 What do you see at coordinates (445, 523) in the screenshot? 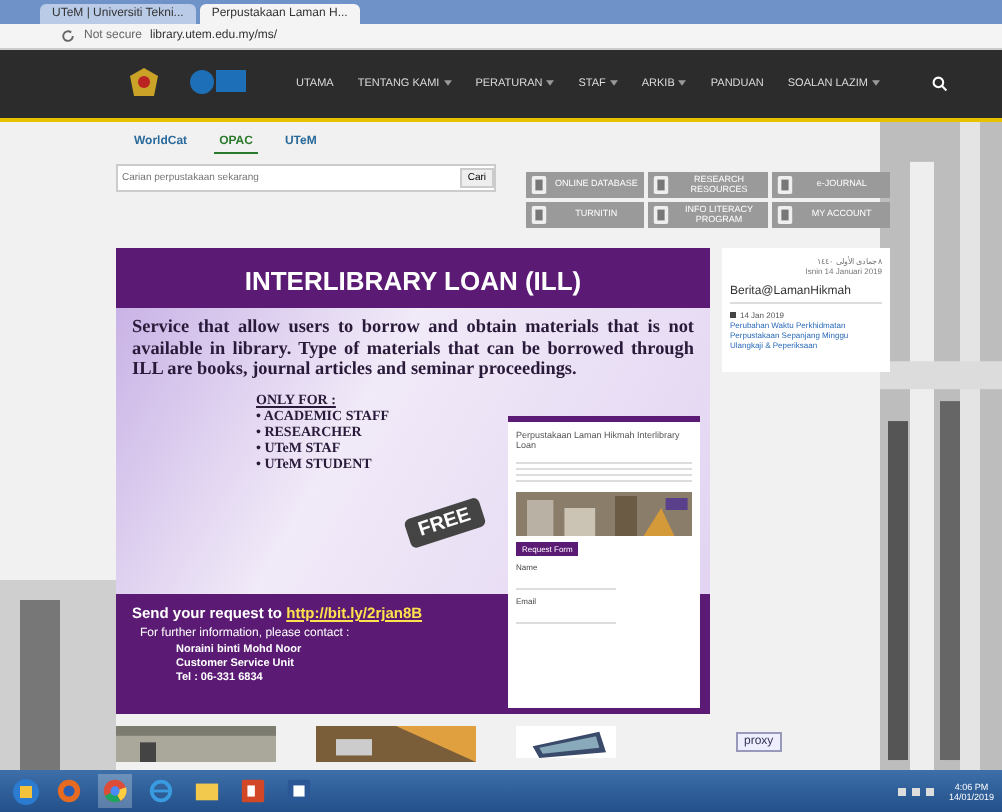
I see `price-tag: FREE` at bounding box center [445, 523].